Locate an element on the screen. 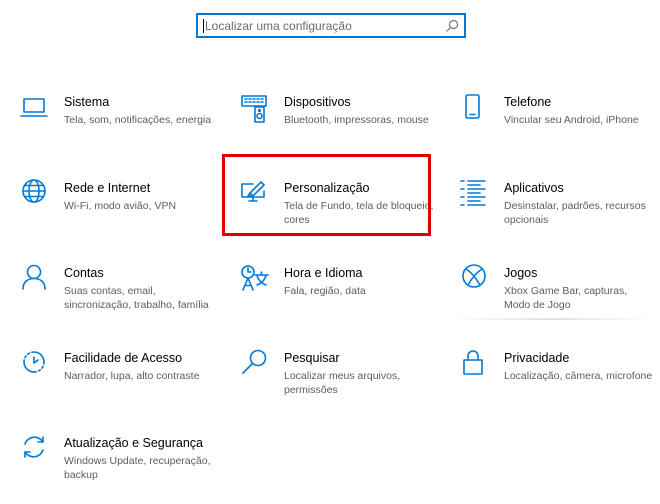 The image size is (660, 504). tile-description: Wi-Fi, modo avião, VPN is located at coordinates (120, 206).